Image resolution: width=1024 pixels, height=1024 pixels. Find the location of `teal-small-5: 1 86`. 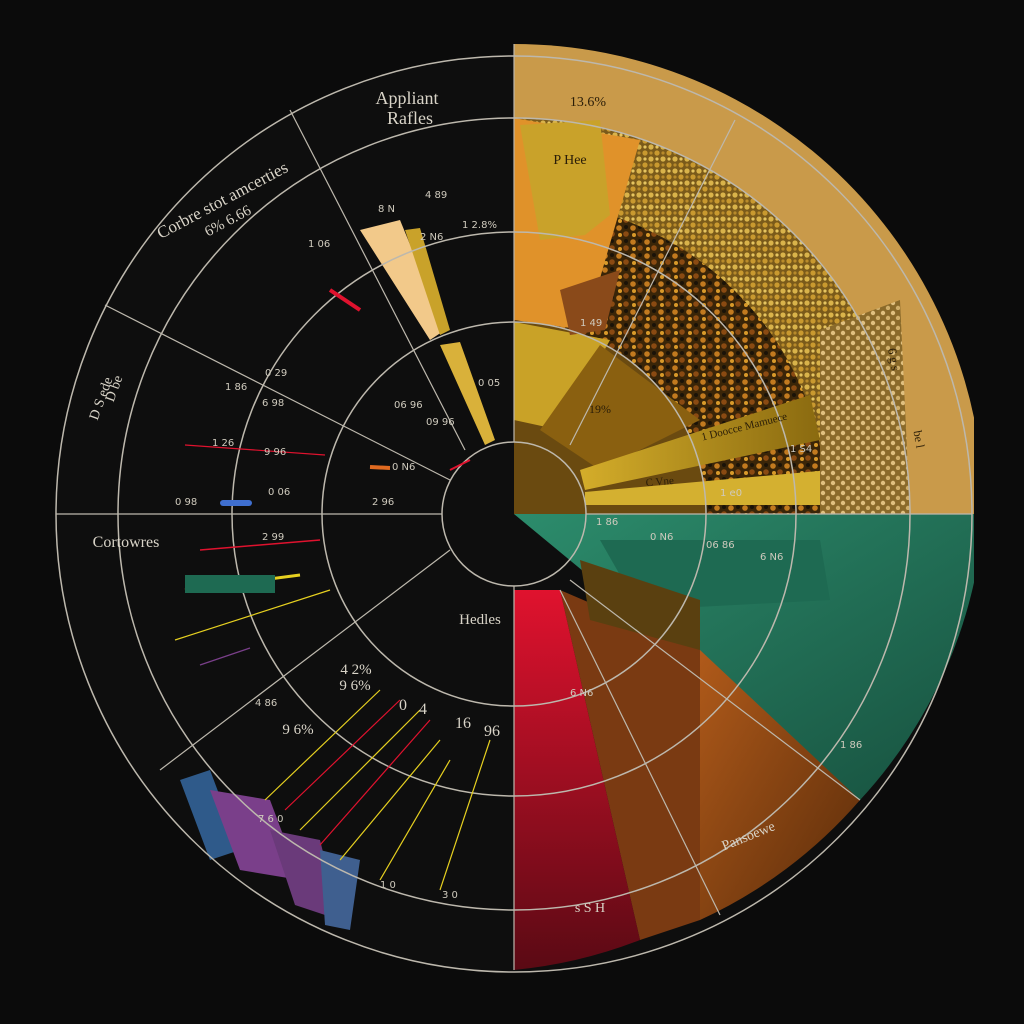

teal-small-5: 1 86 is located at coordinates (851, 745).